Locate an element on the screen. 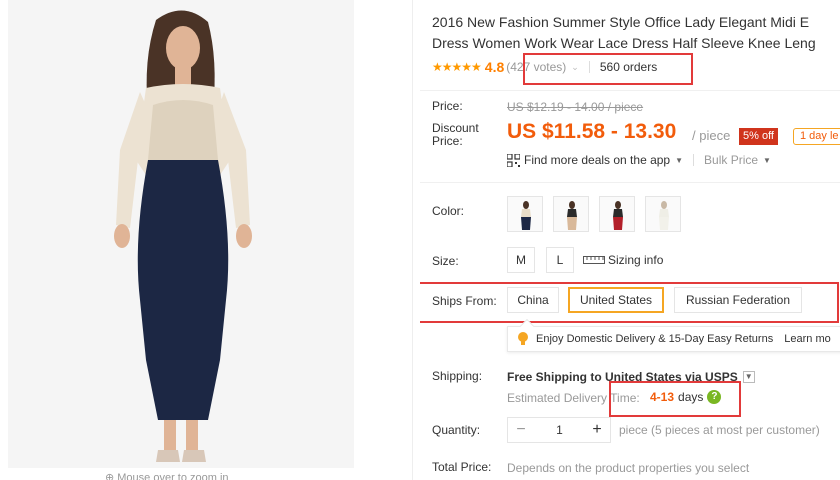 This screenshot has height=480, width=840. quantity-input: 1 is located at coordinates (559, 430).